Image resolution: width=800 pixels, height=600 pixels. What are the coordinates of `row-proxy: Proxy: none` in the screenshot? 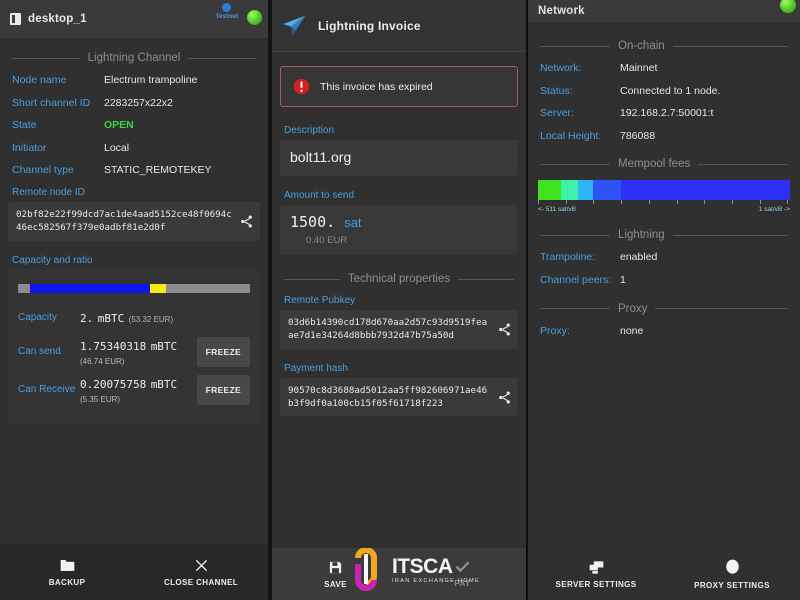 It's located at (664, 331).